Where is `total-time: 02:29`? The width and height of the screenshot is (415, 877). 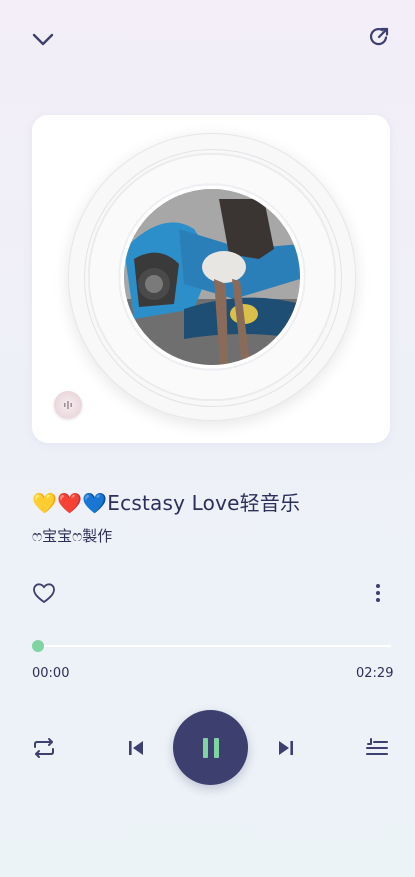 total-time: 02:29 is located at coordinates (375, 673).